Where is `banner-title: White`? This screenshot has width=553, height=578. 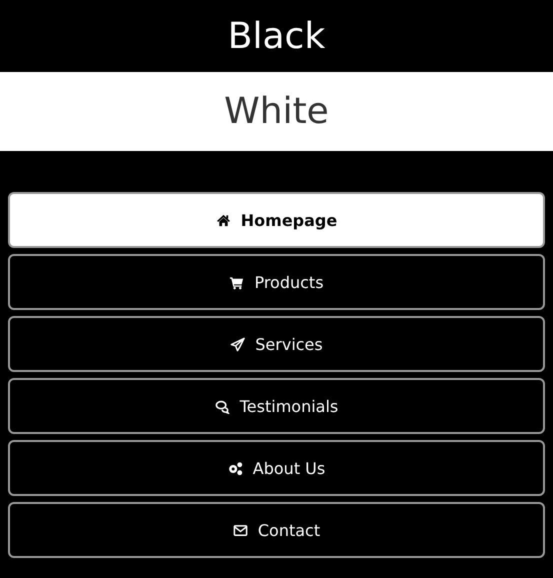
banner-title: White is located at coordinates (276, 111).